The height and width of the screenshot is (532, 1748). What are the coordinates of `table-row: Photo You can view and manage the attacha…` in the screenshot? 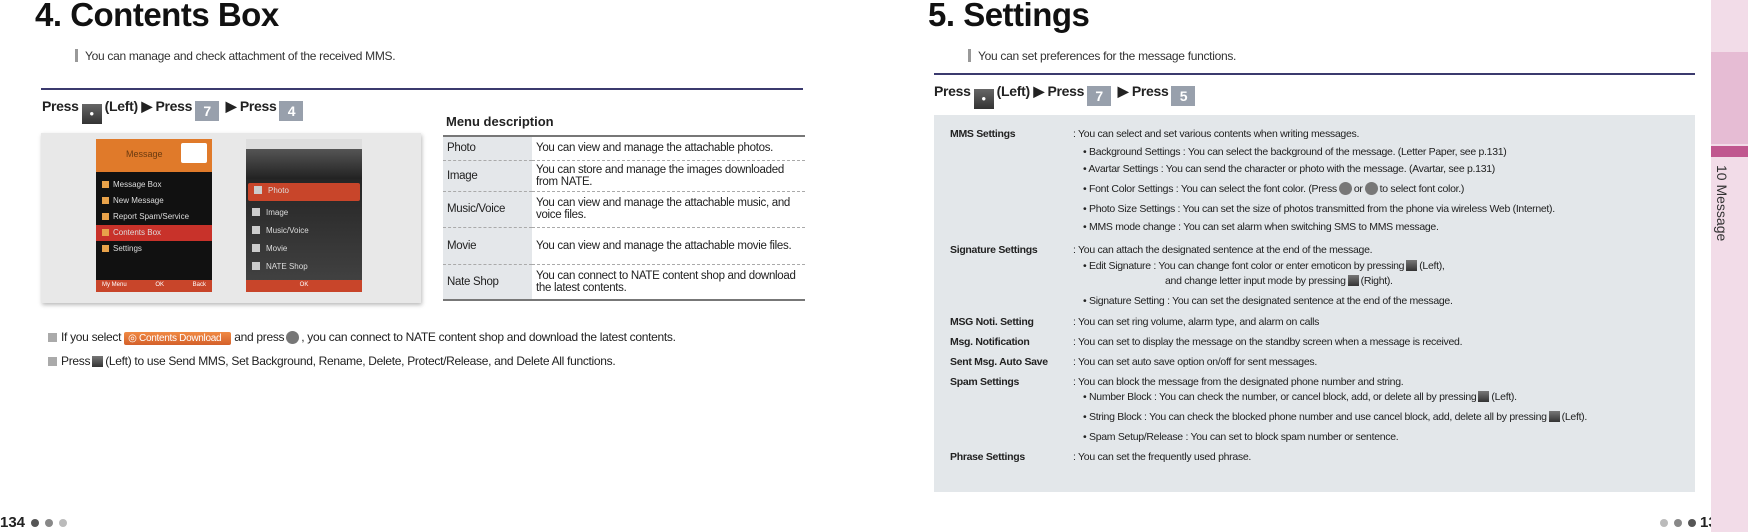 It's located at (624, 148).